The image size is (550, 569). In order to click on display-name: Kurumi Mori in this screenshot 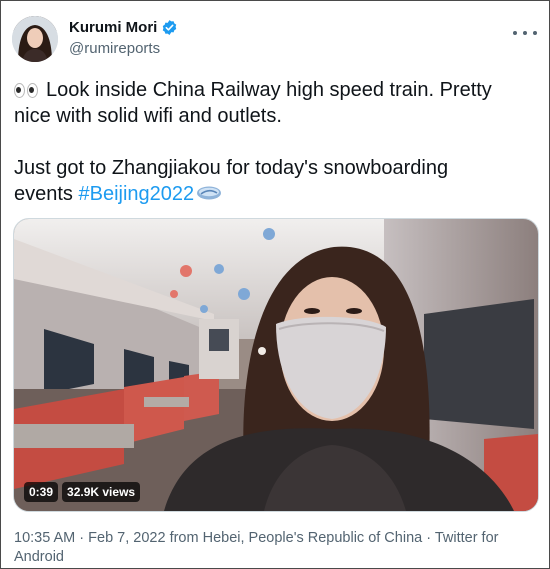, I will do `click(113, 27)`.